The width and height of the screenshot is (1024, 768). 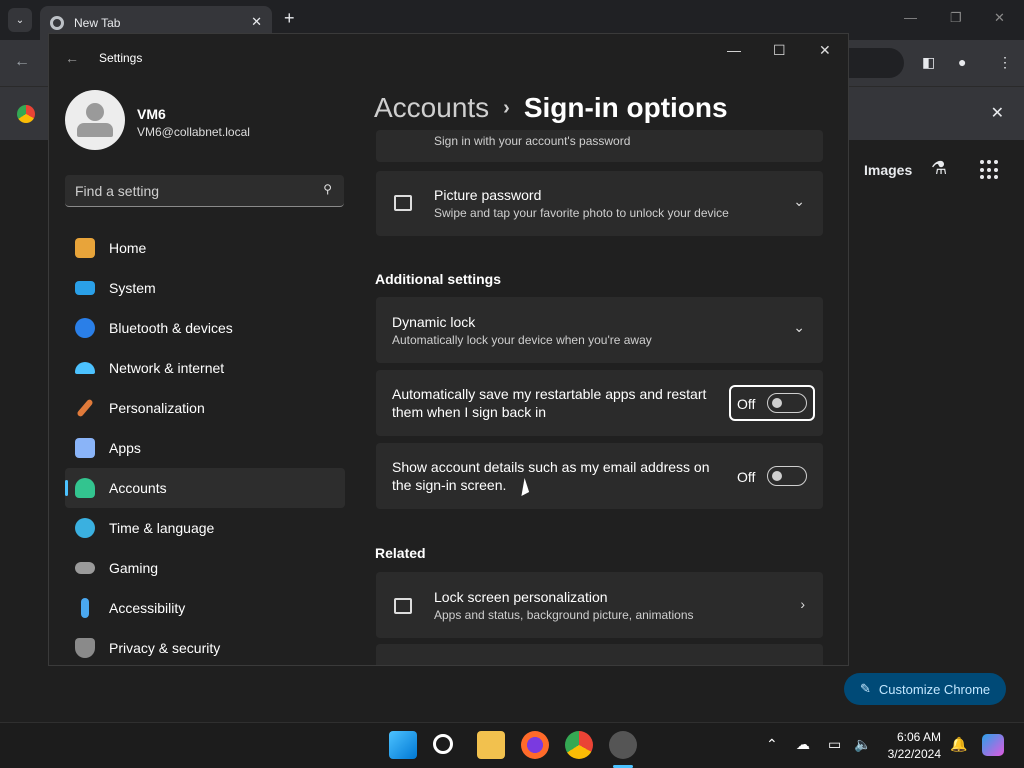 What do you see at coordinates (787, 476) in the screenshot?
I see `account-details-toggle` at bounding box center [787, 476].